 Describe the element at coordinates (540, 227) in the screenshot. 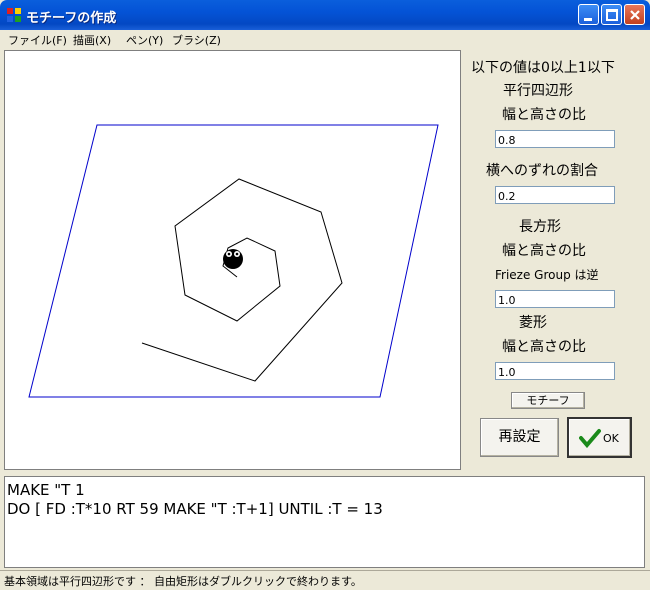

I see `rectangle-label: 長方形` at that location.